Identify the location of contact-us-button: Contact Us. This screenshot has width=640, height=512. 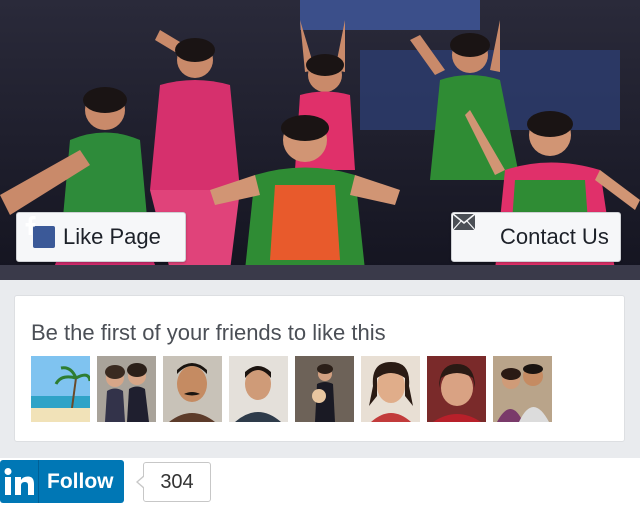
(536, 237).